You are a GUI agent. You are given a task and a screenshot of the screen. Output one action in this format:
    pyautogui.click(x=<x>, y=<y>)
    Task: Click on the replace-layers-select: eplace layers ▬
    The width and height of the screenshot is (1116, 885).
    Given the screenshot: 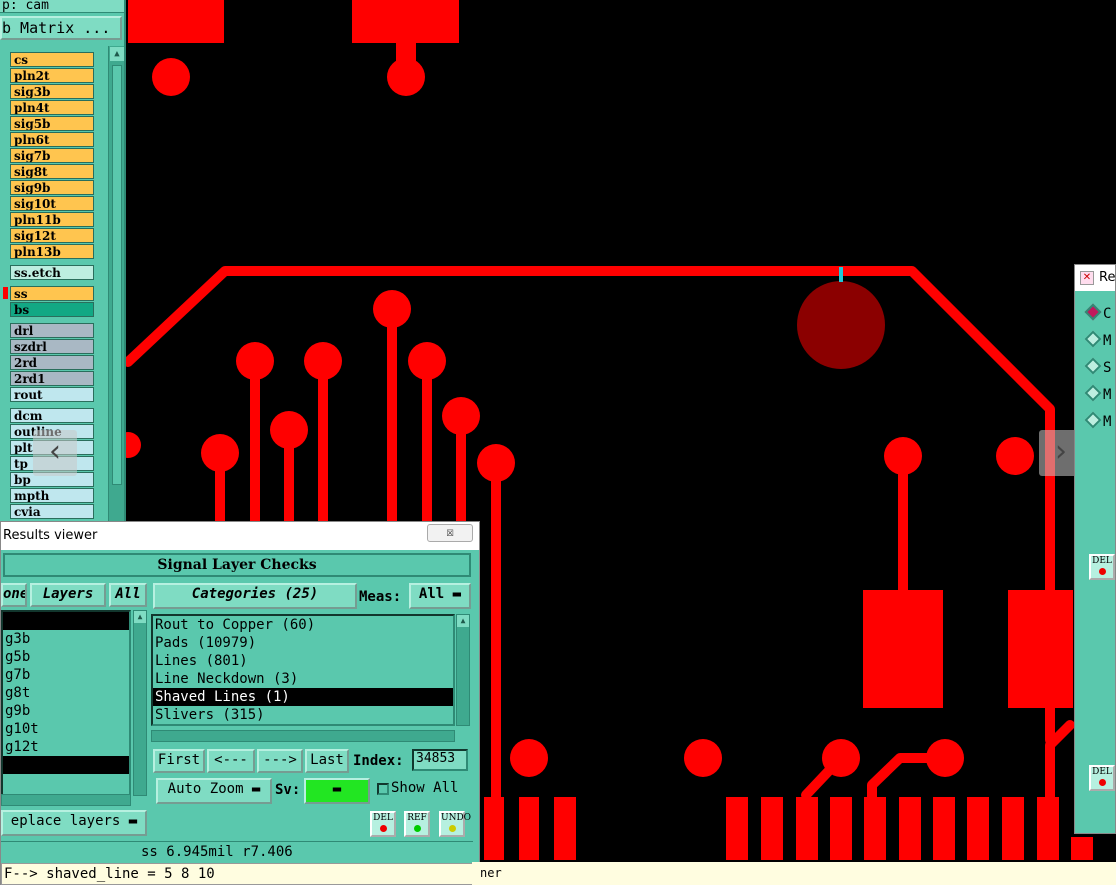 What is the action you would take?
    pyautogui.click(x=74, y=823)
    